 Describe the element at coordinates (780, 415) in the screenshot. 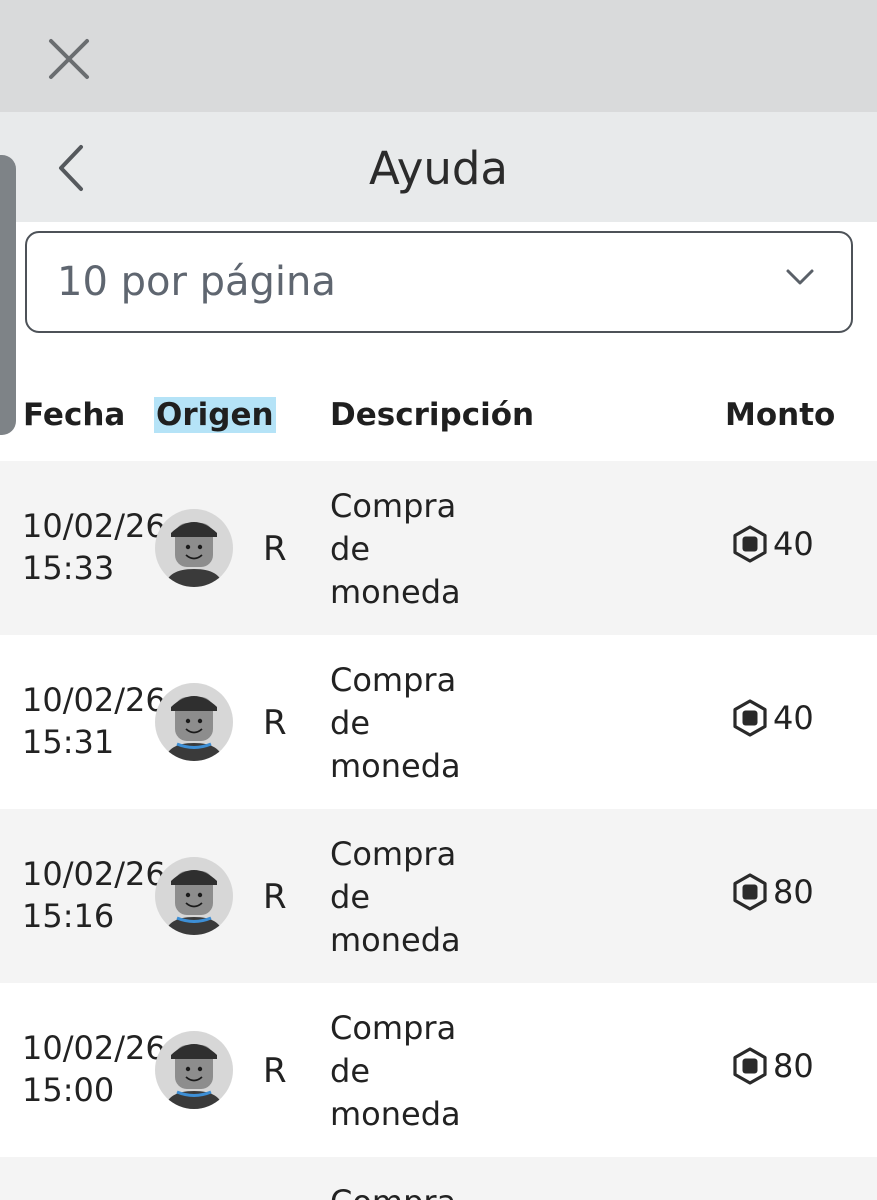

I see `column-header-amount: Monto` at that location.